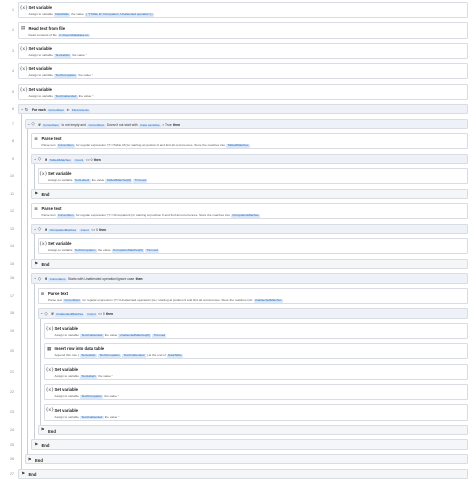 This screenshot has width=474, height=479. I want to click on flow-step-13: 13 ⌄ ◇ If OccupationMatches .Count <> 0then, so click(237, 228).